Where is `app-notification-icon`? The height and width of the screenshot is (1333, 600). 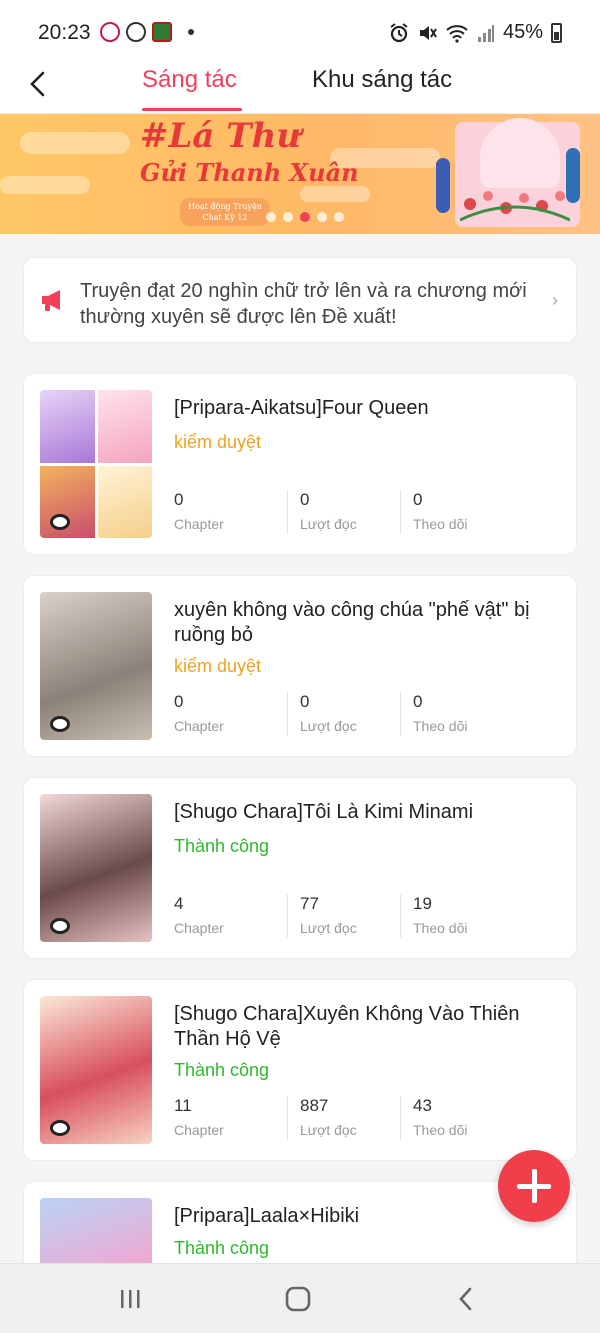
app-notification-icon is located at coordinates (110, 32).